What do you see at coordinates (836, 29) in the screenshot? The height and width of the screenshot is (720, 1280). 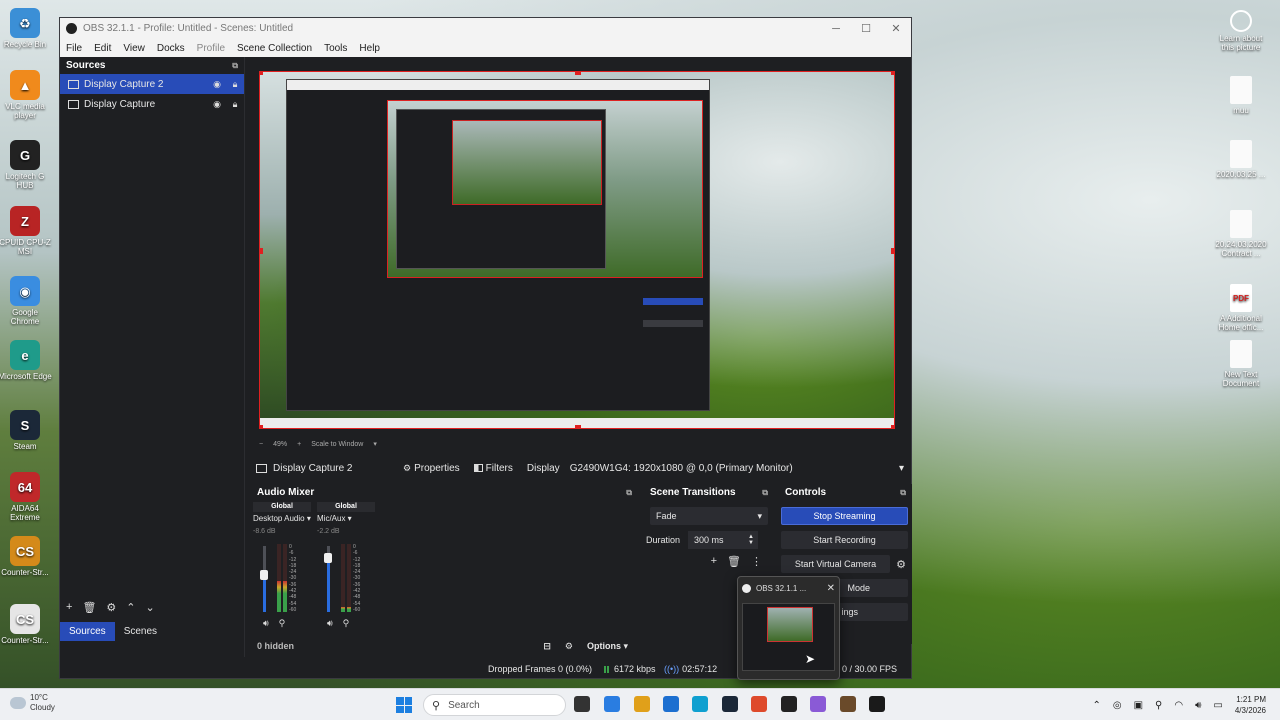 I see `minimize-icon: ─` at bounding box center [836, 29].